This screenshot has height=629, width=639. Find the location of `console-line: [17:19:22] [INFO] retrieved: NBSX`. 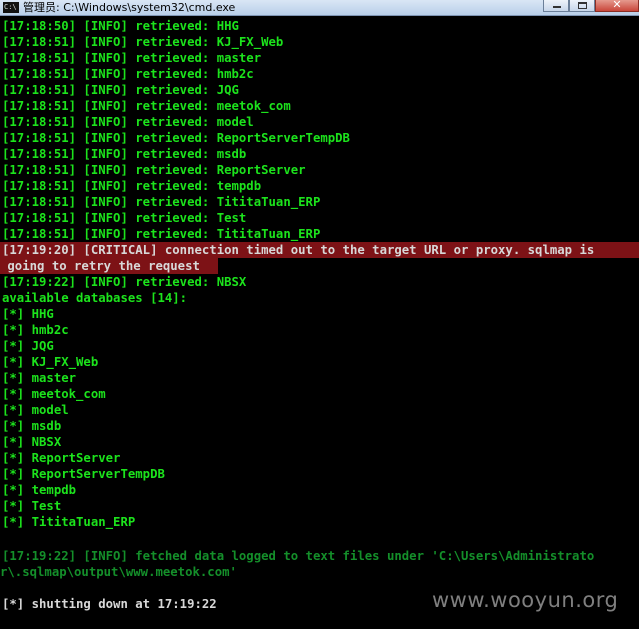

console-line: [17:19:22] [INFO] retrieved: NBSX is located at coordinates (124, 282).